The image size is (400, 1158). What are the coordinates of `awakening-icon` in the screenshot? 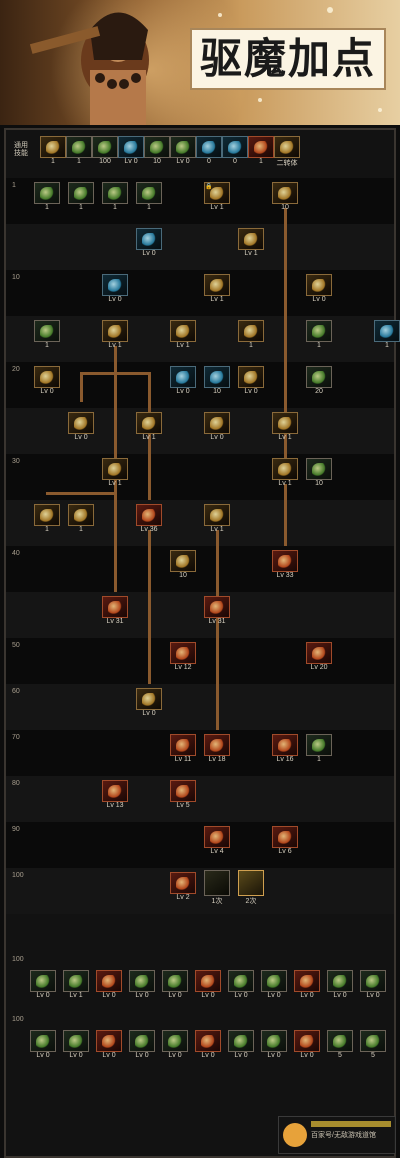 It's located at (251, 883).